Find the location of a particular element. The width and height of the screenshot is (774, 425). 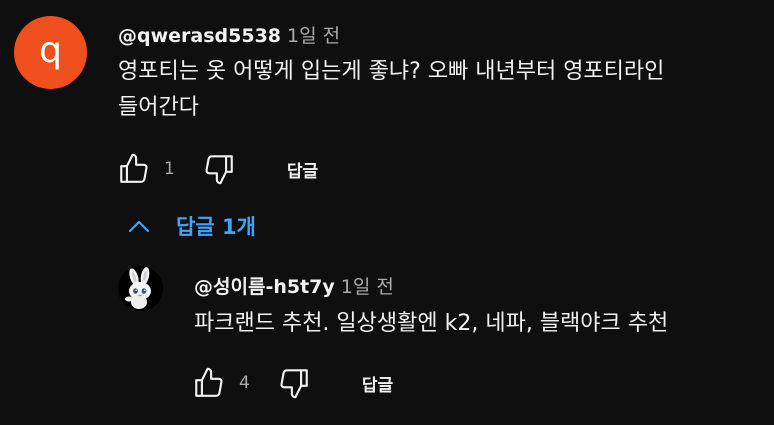

reply-like-count: 4 is located at coordinates (244, 383).